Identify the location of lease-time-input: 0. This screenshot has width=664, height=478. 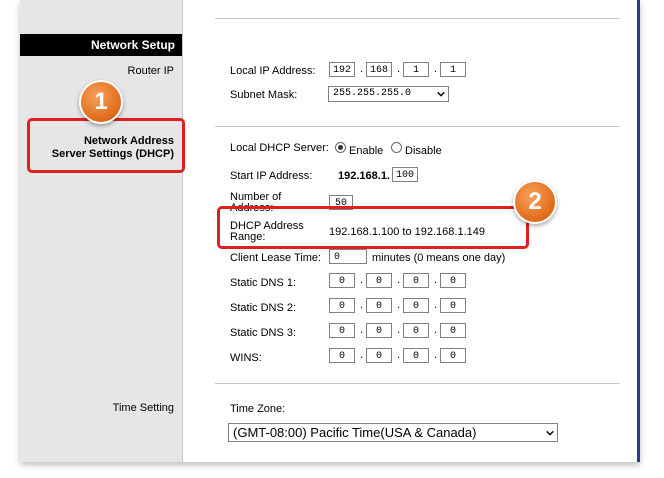
(348, 256).